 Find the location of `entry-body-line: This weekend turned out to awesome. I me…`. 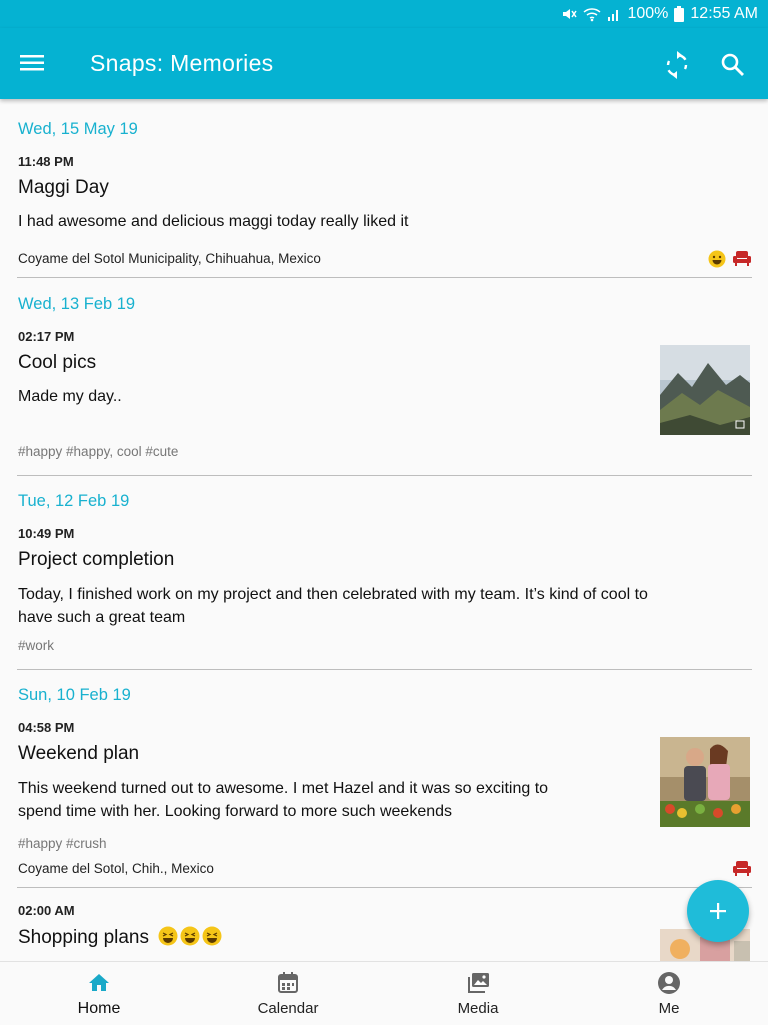

entry-body-line: This weekend turned out to awesome. I me… is located at coordinates (283, 788).